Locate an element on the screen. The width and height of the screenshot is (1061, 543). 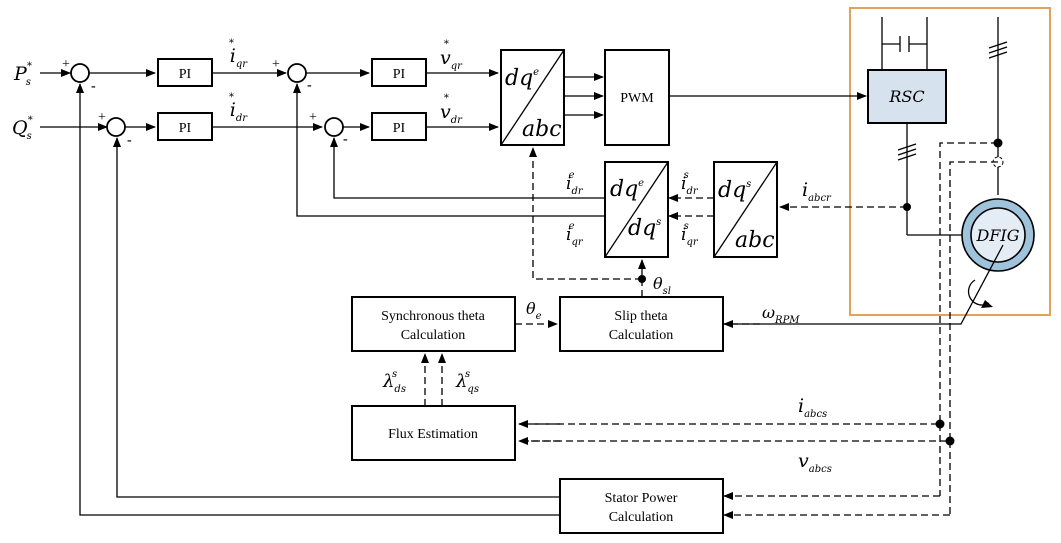
rsc-label: RSC is located at coordinates (906, 96).